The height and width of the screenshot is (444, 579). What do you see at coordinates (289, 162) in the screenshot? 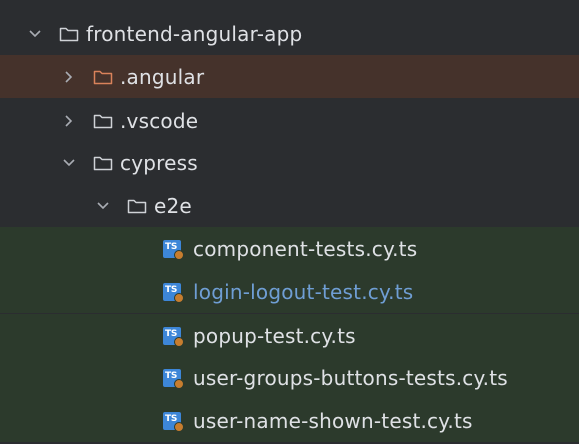
I see `tree-node-cypress: cypress` at bounding box center [289, 162].